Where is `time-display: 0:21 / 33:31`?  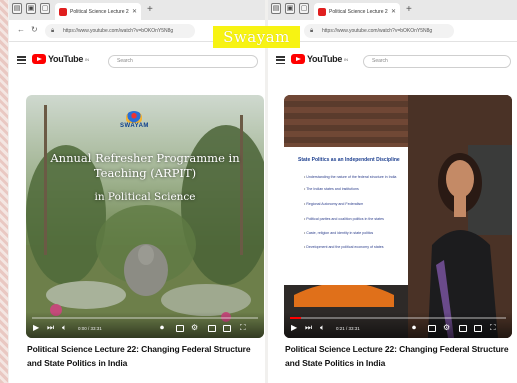 time-display: 0:21 / 33:31 is located at coordinates (348, 328).